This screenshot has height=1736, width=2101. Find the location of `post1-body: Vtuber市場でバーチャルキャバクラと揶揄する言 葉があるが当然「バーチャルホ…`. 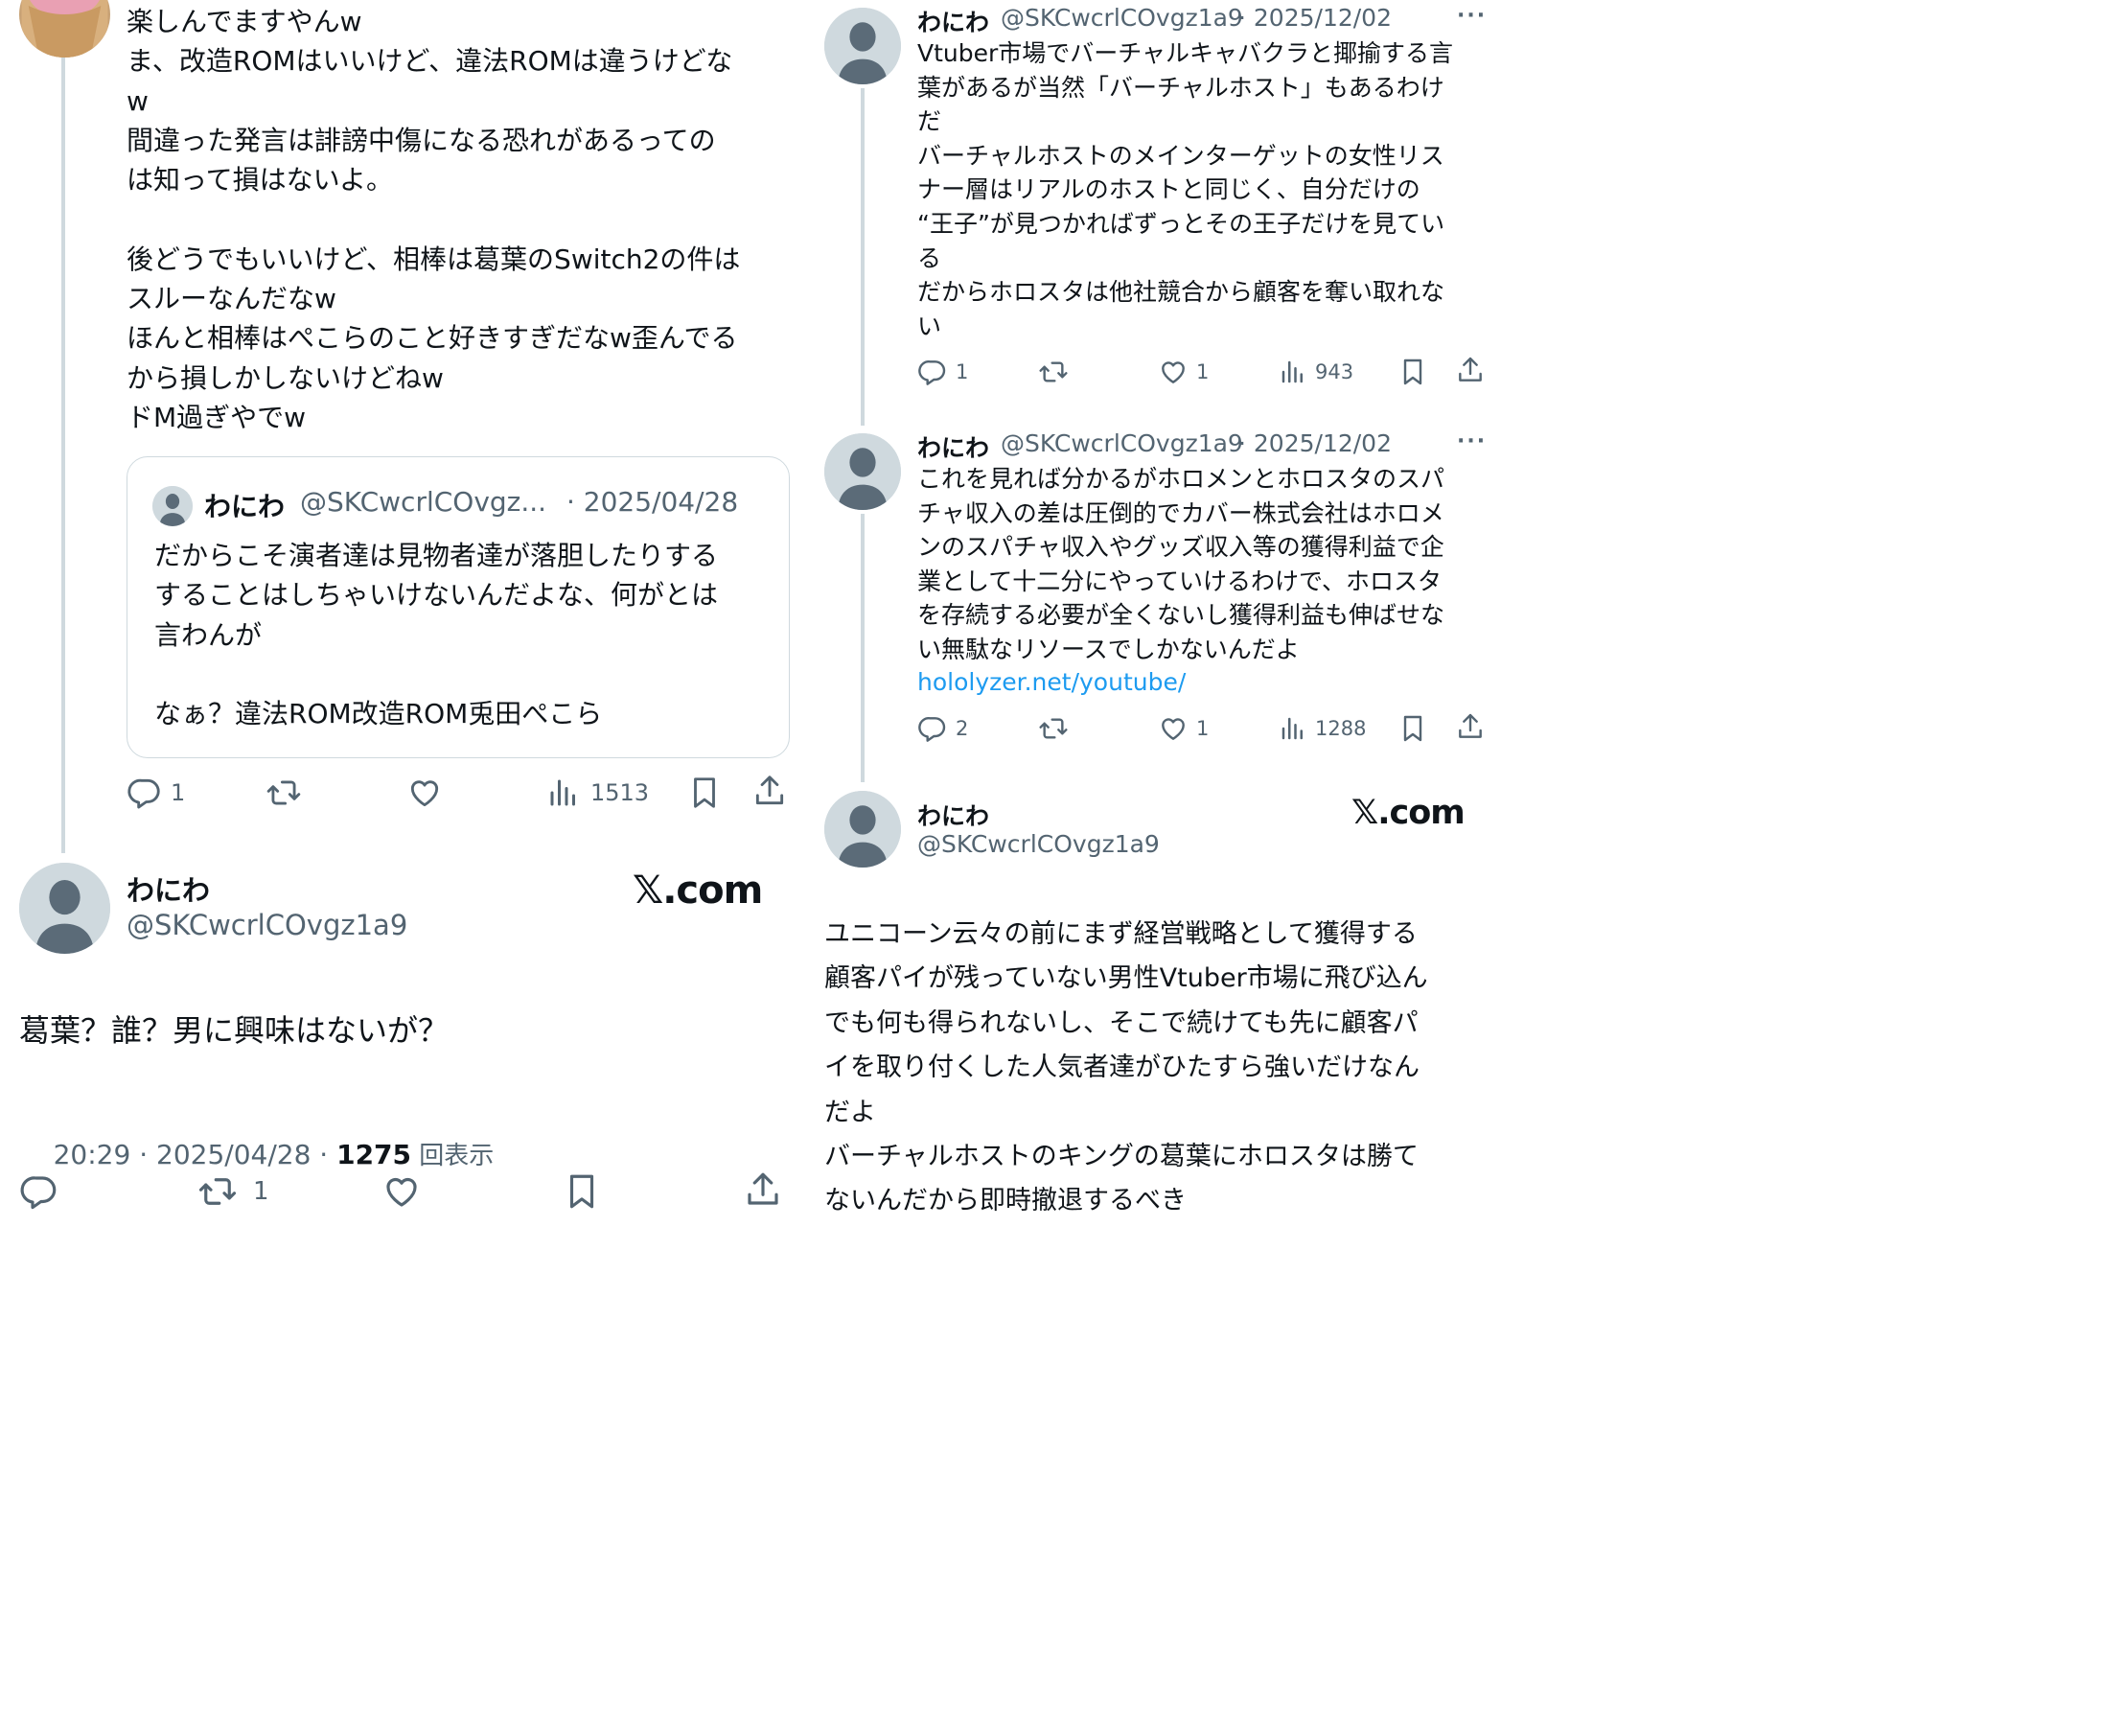

post1-body: Vtuber市場でバーチャルキャバクラと揶揄する言 葉があるが当然「バーチャルホ… is located at coordinates (1186, 190).